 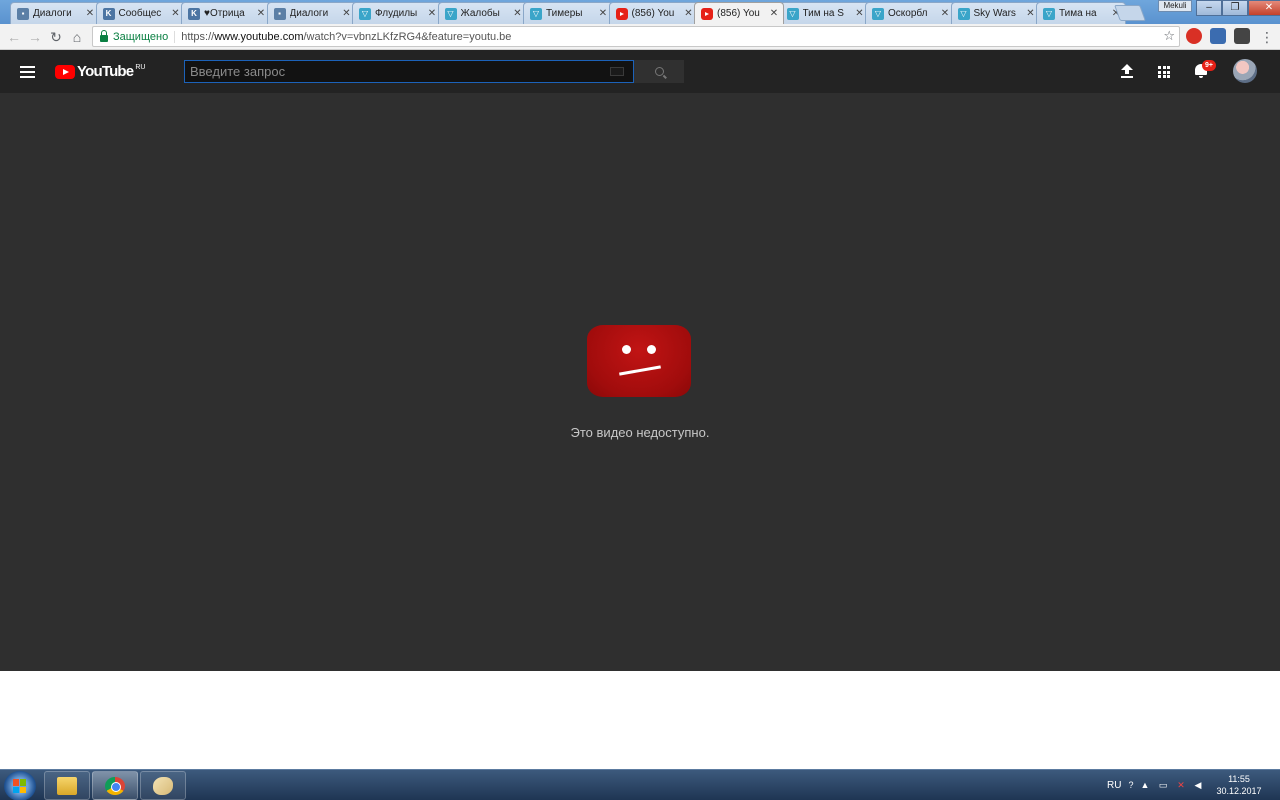 I want to click on windows-logo-icon, so click(x=20, y=786).